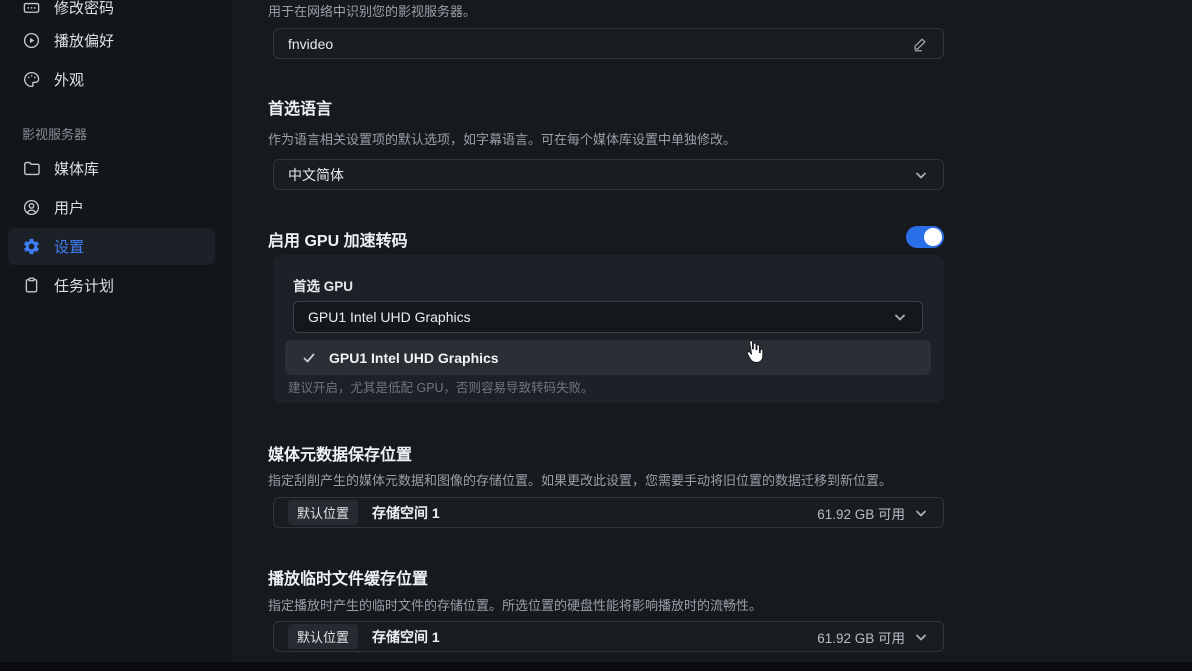 This screenshot has height=671, width=1192. I want to click on sidebar-item-task-schedule: 任务计划, so click(68, 285).